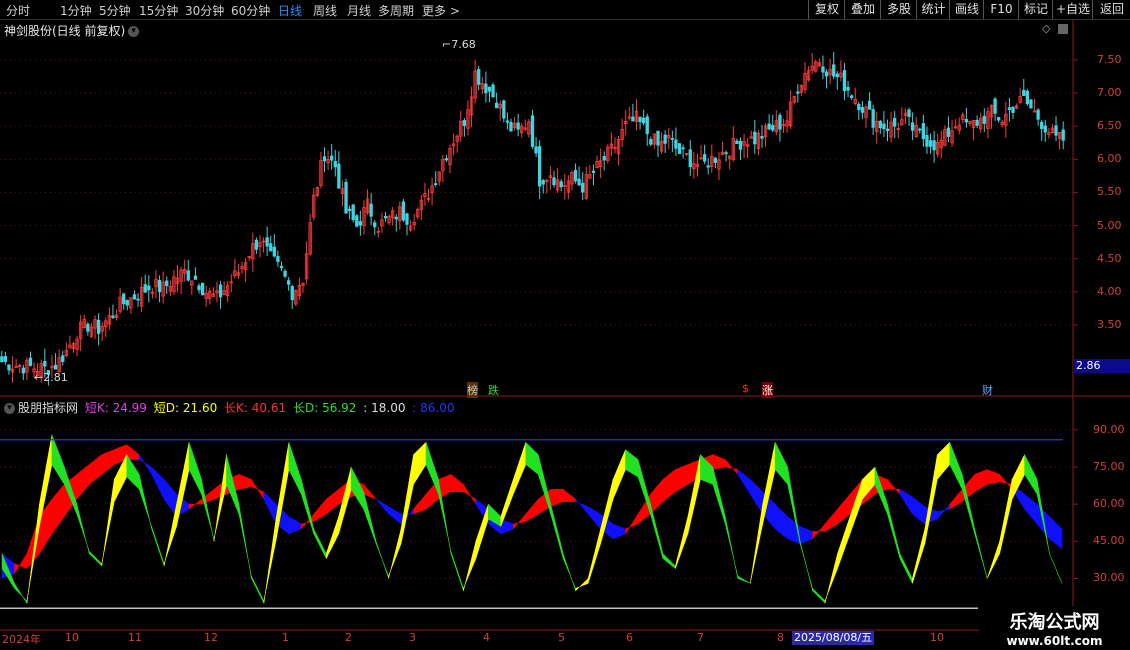  Describe the element at coordinates (135, 637) in the screenshot. I see `date-tick-label: 11` at that location.